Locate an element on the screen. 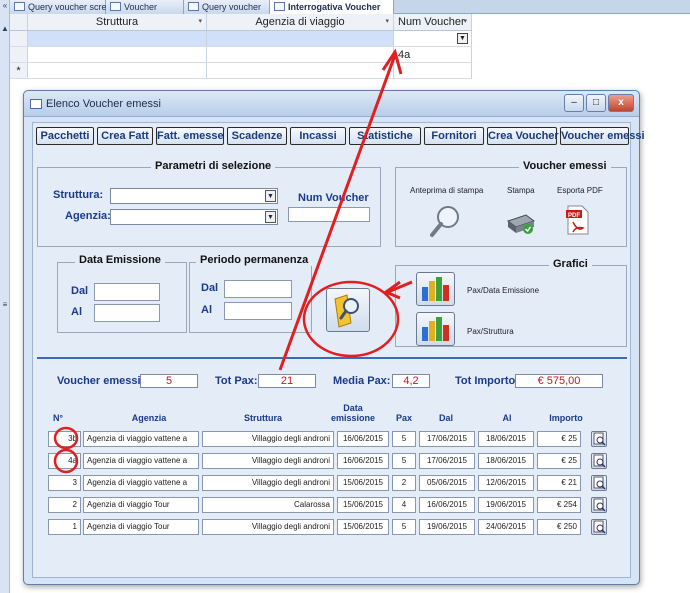 Image resolution: width=690 pixels, height=593 pixels. tab-voucher: Voucher is located at coordinates (145, 7).